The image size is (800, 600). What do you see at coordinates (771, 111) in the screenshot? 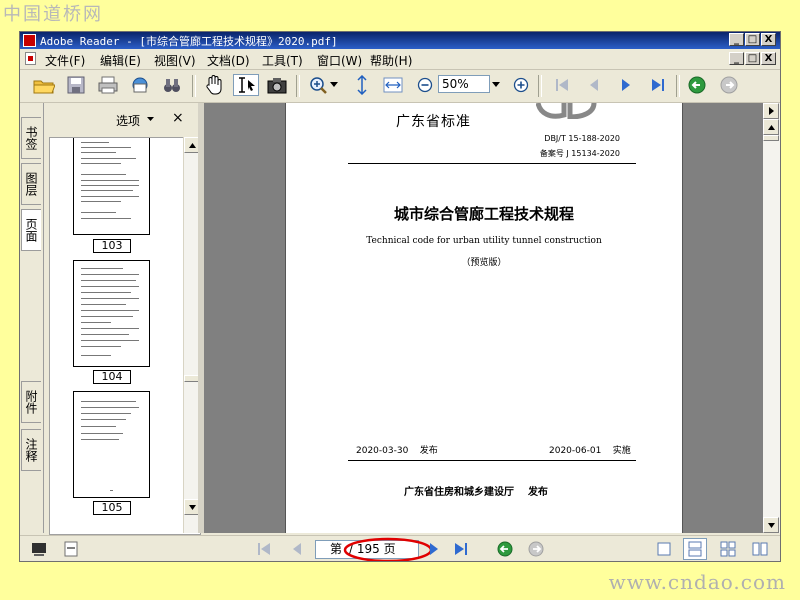
I see `page-split-arrow-icon` at bounding box center [771, 111].